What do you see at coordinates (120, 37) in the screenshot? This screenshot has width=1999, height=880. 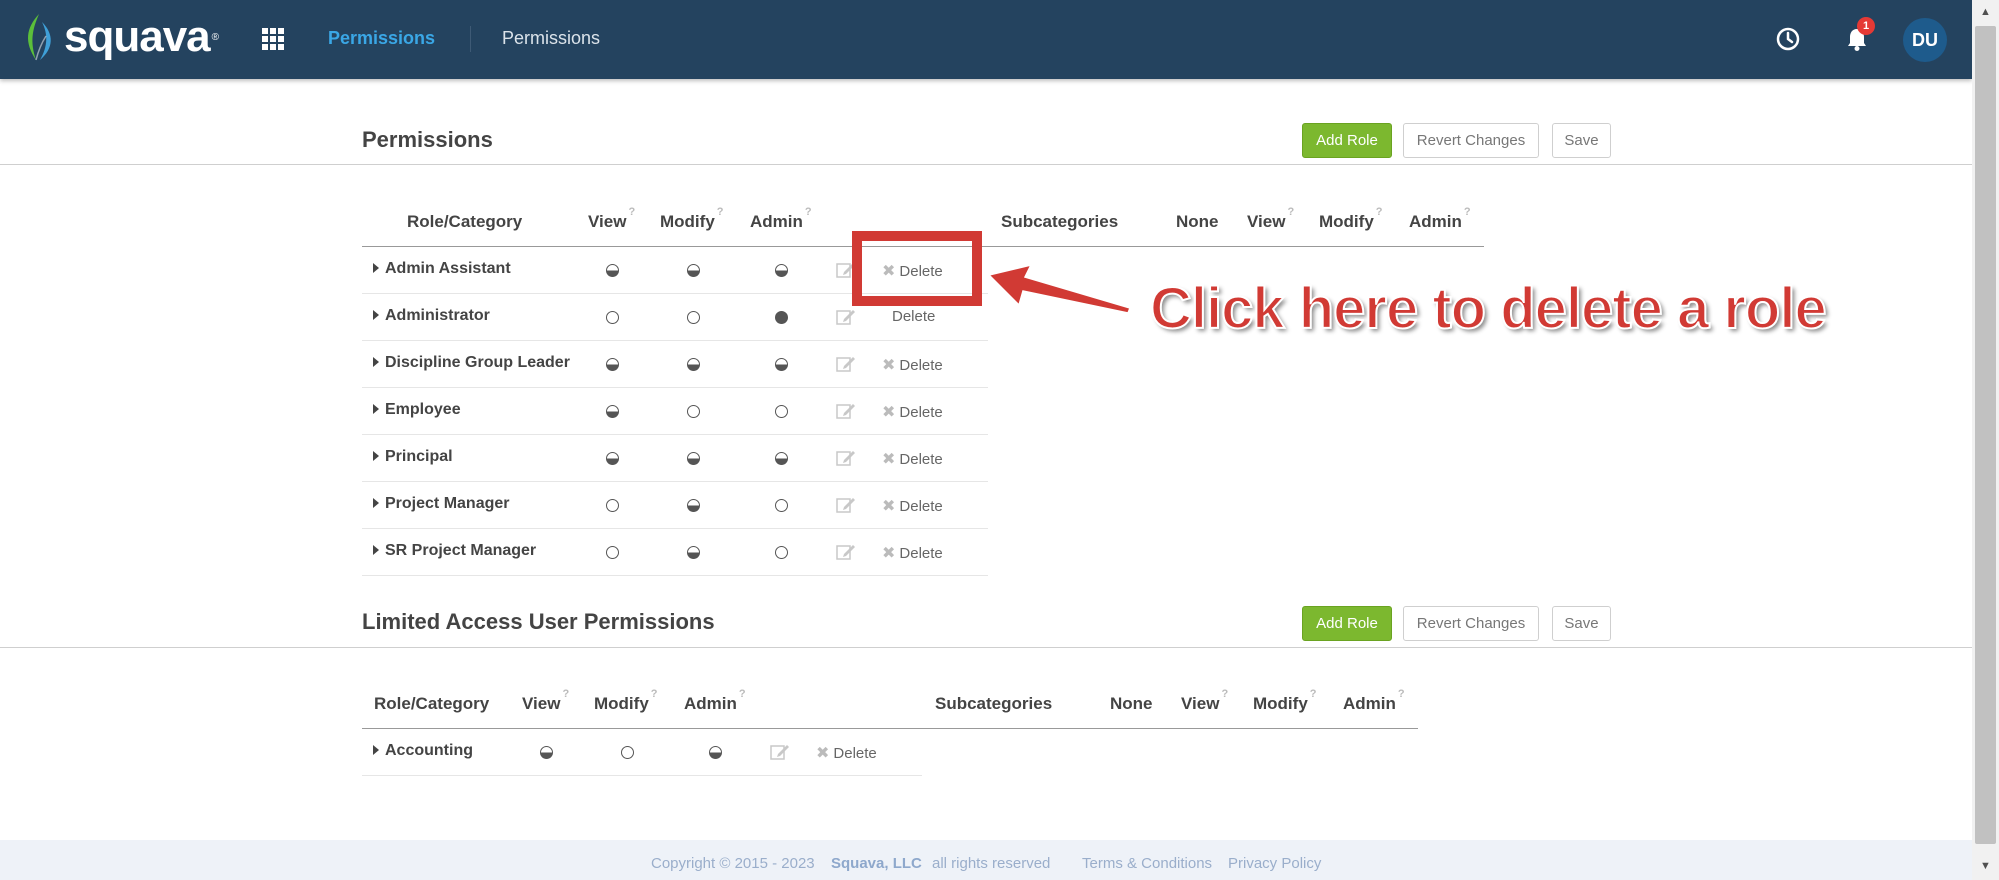 I see `squava-logo: squava ®` at bounding box center [120, 37].